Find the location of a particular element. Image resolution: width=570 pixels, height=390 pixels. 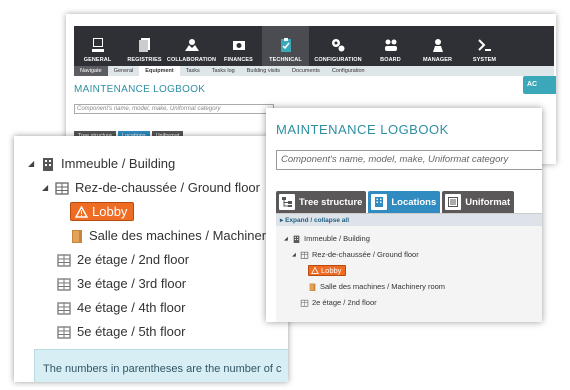

tab-uniformat: Uniformat is located at coordinates (478, 202).